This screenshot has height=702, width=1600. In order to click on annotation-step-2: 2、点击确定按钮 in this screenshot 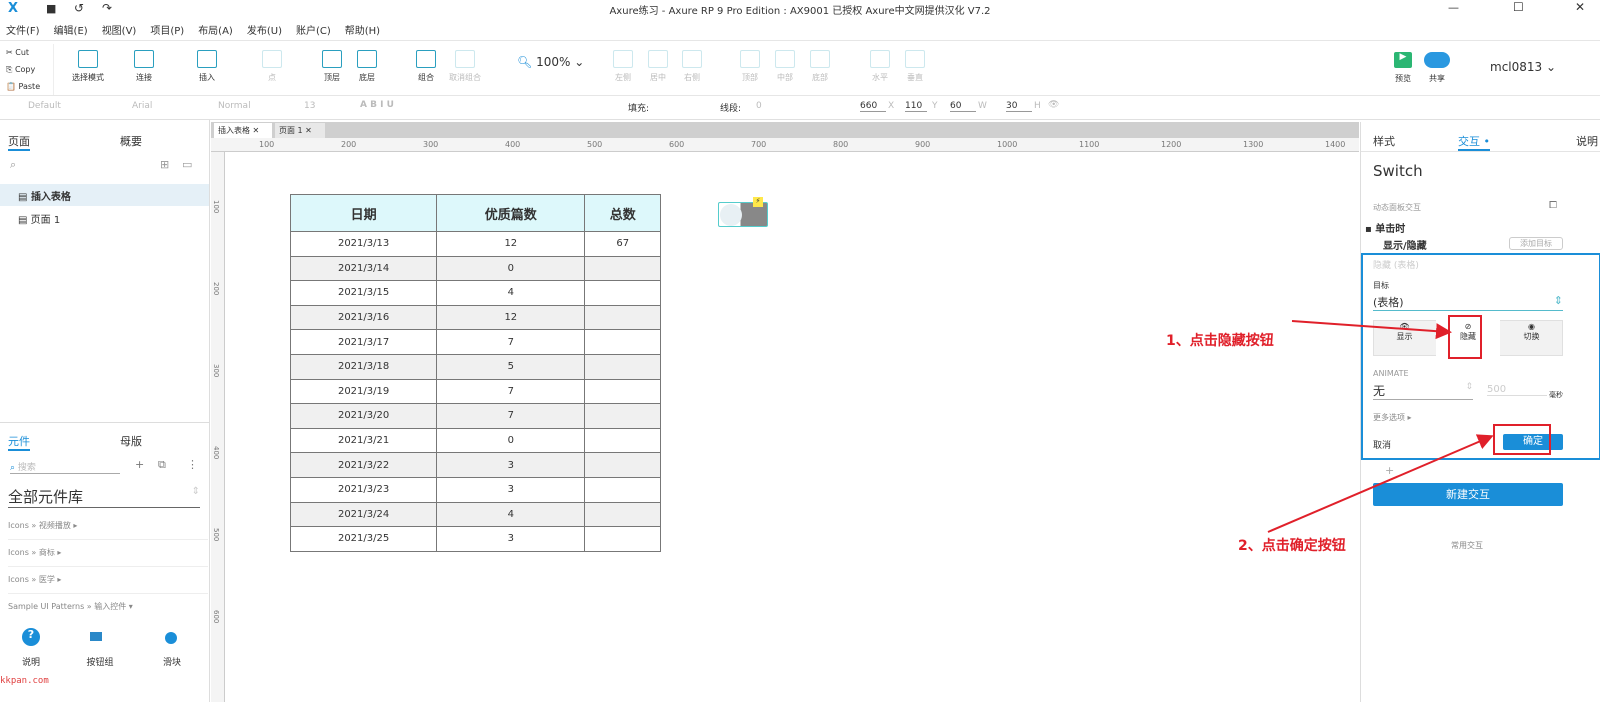, I will do `click(1292, 546)`.